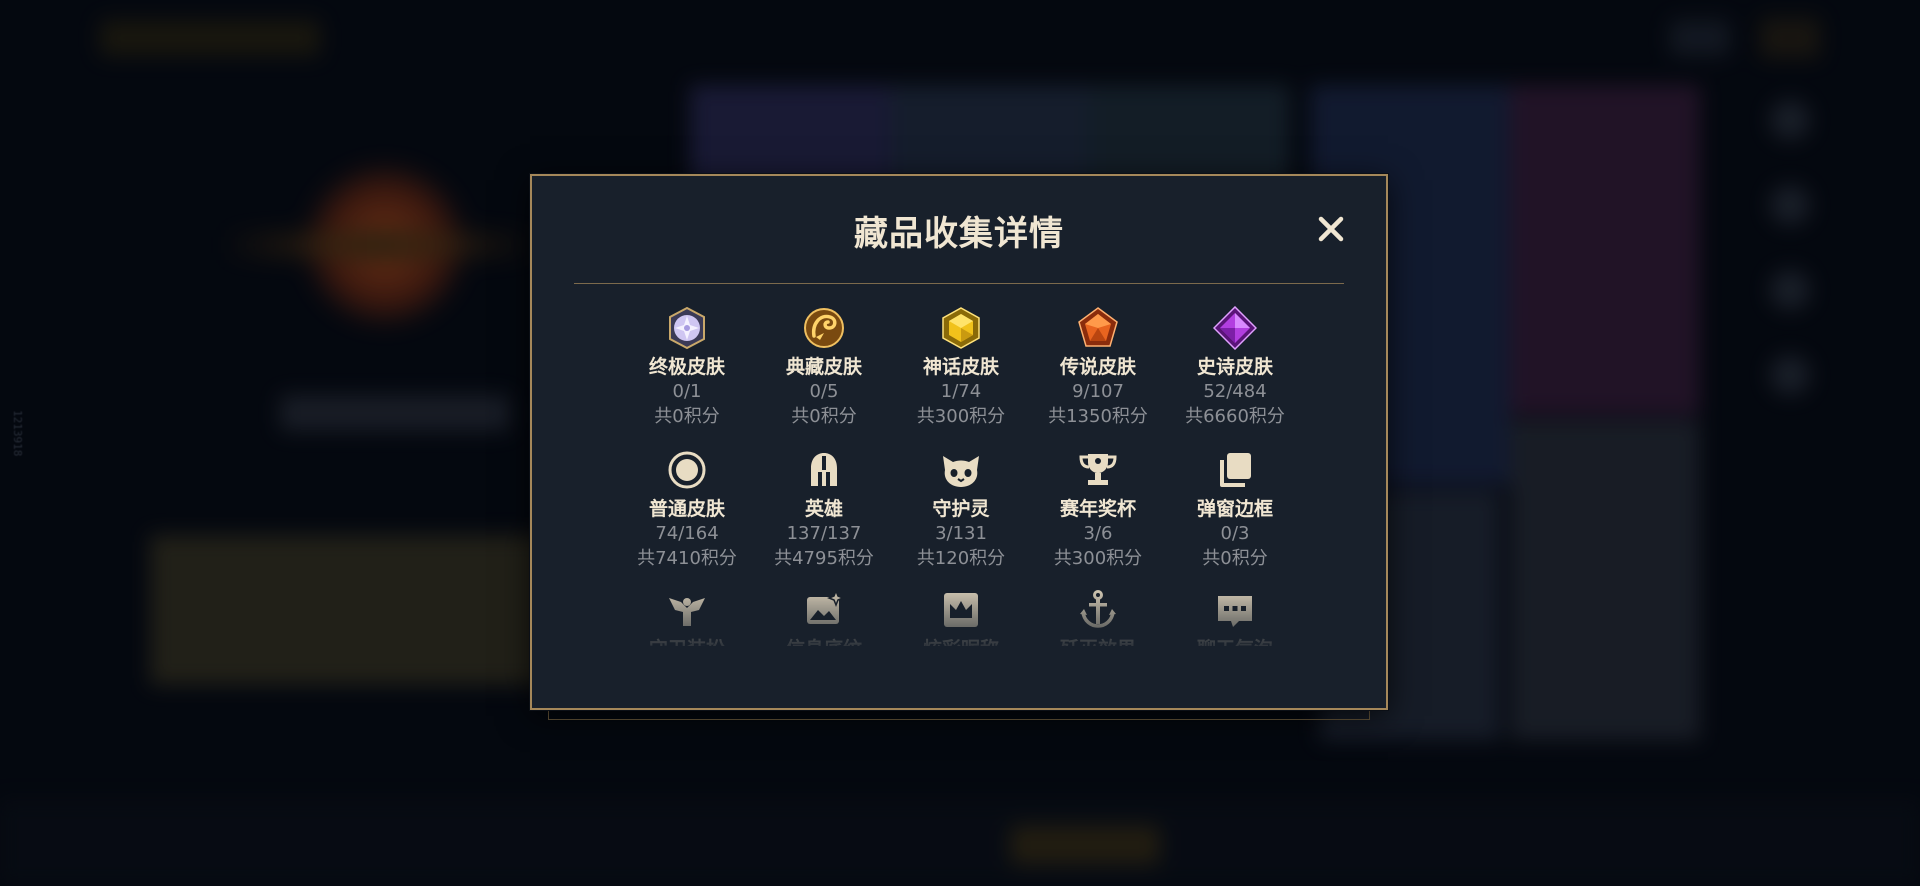 The height and width of the screenshot is (886, 1920). What do you see at coordinates (961, 610) in the screenshot?
I see `crown-badge-icon` at bounding box center [961, 610].